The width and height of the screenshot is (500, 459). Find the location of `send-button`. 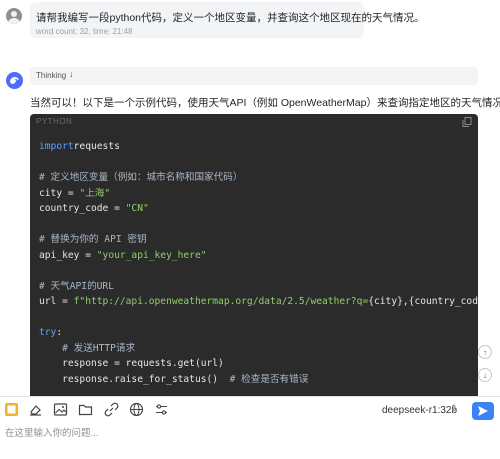

send-button is located at coordinates (483, 411).